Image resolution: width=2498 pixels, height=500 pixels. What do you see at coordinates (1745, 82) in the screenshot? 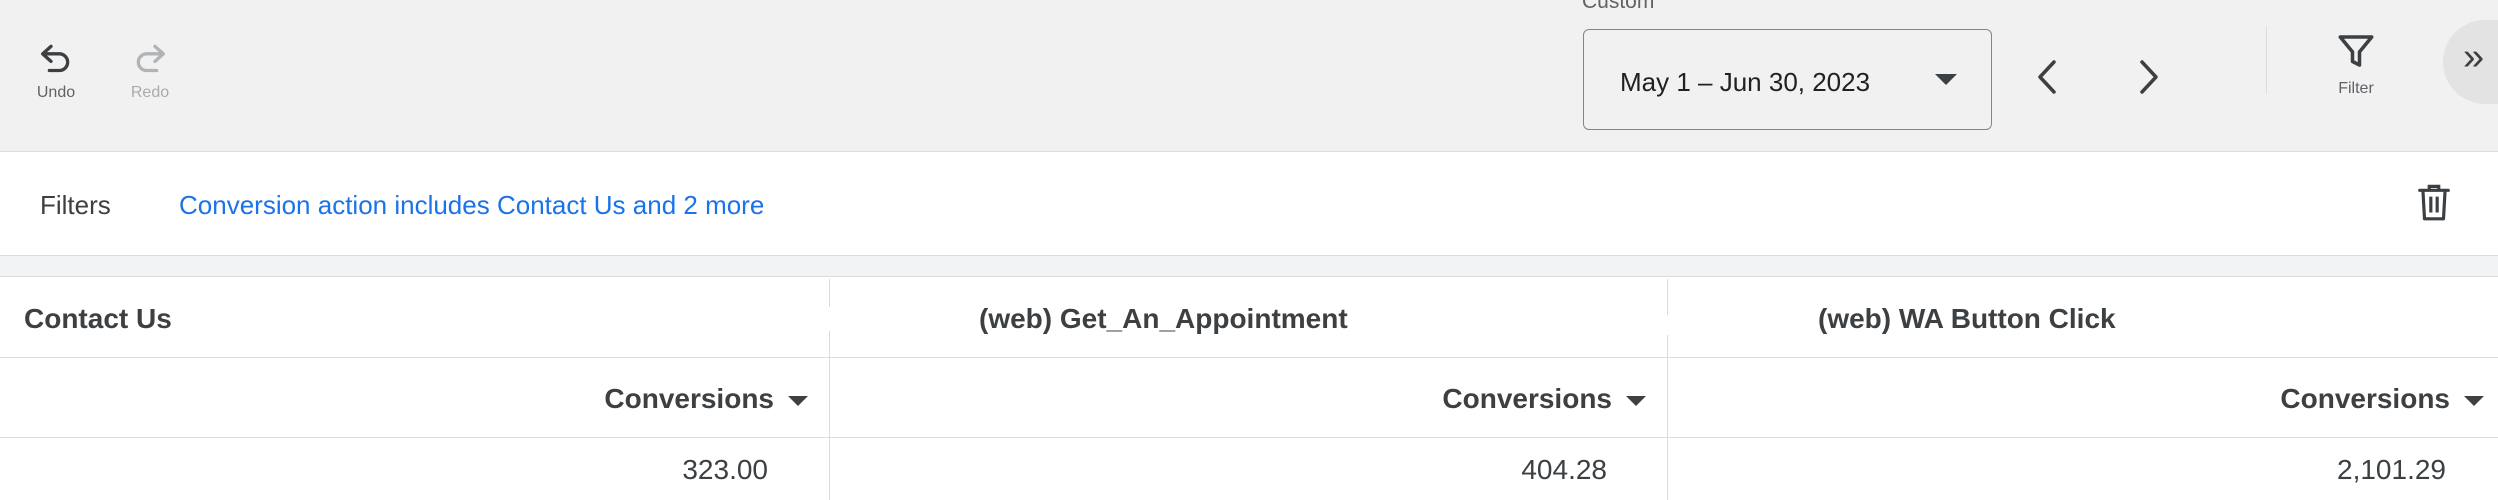
I see `date-range-value: May 1 – Jun 30, 2023` at bounding box center [1745, 82].